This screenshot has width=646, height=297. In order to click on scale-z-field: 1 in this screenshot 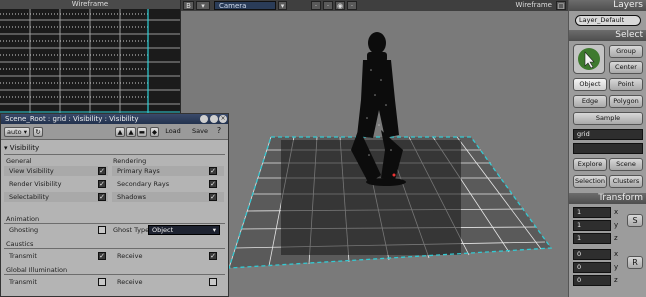, I will do `click(592, 238)`.